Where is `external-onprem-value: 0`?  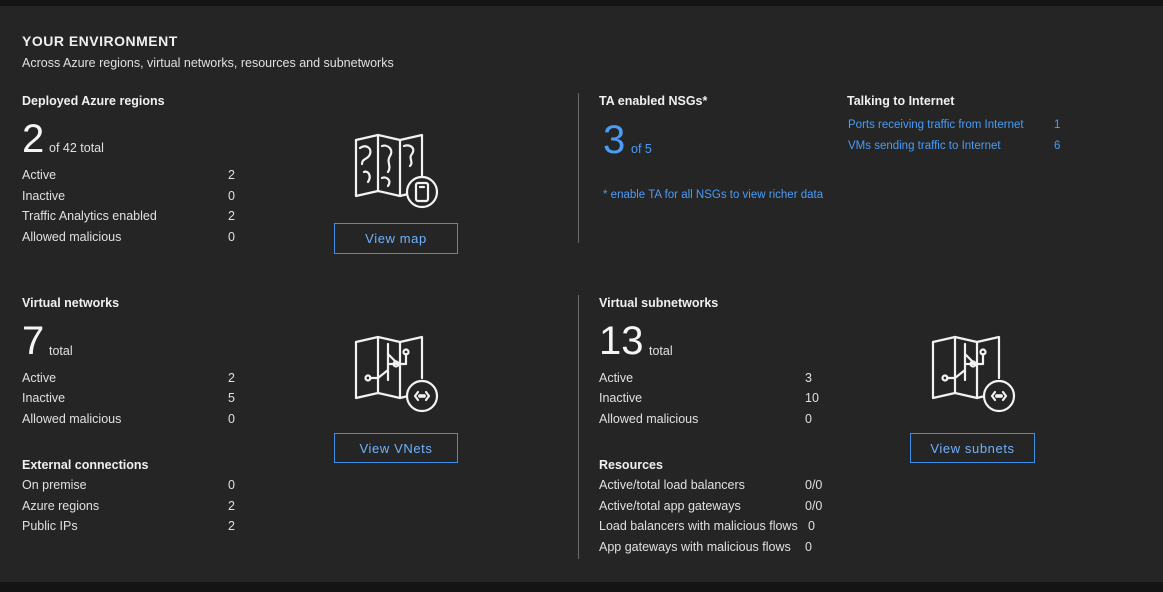
external-onprem-value: 0 is located at coordinates (231, 485).